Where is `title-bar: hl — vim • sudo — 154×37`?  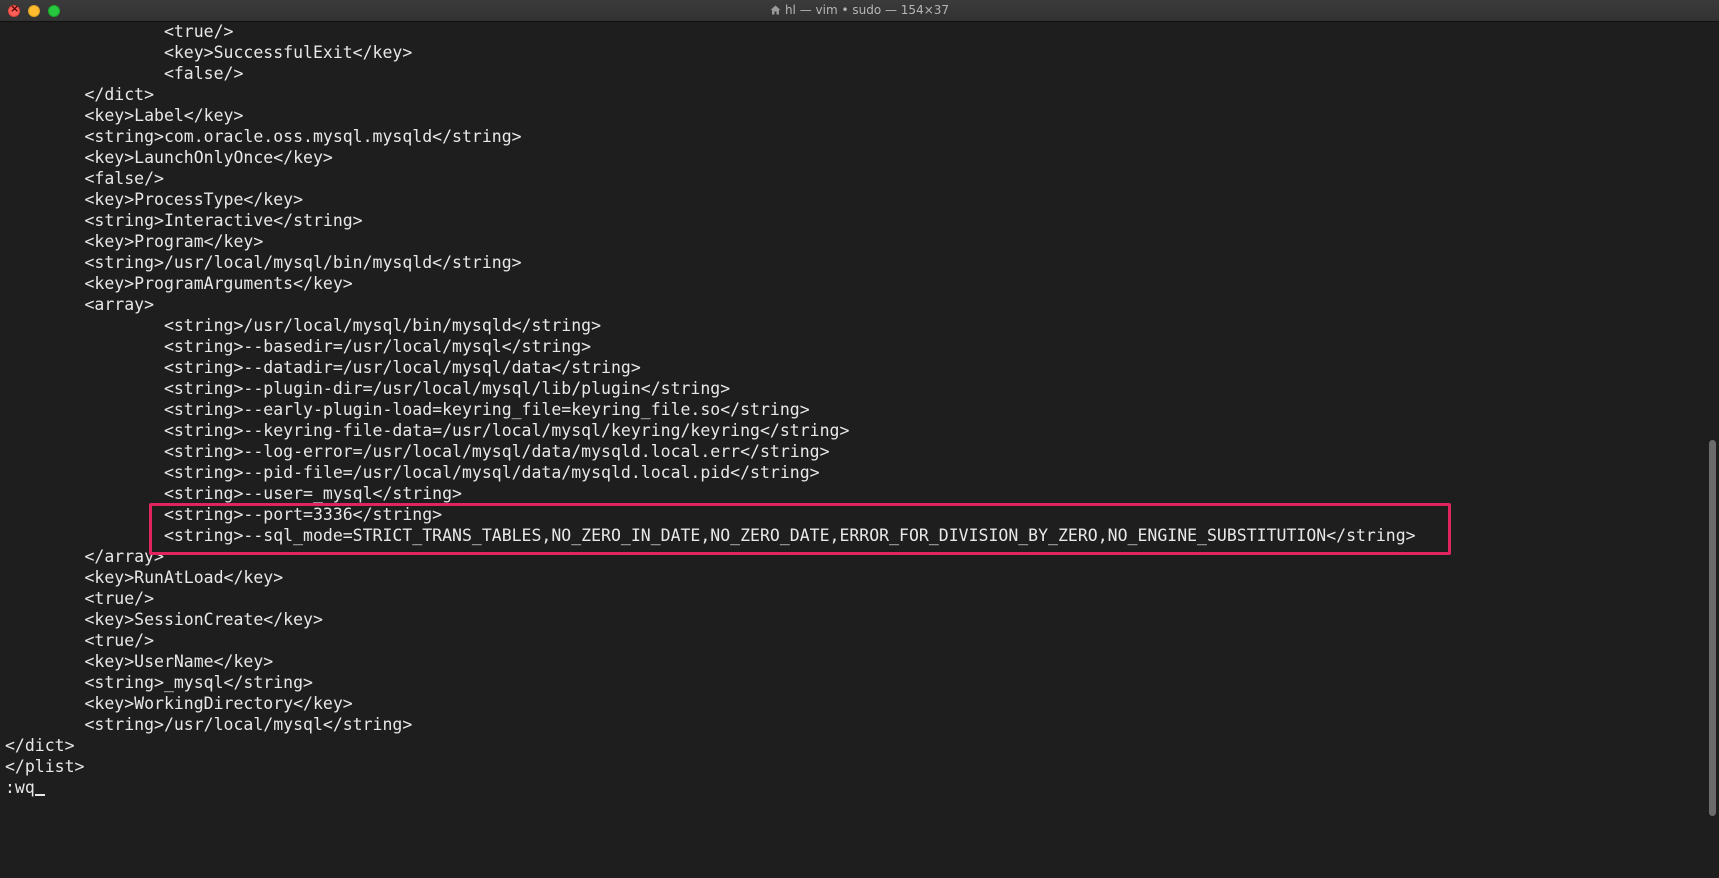
title-bar: hl — vim • sudo — 154×37 is located at coordinates (859, 11).